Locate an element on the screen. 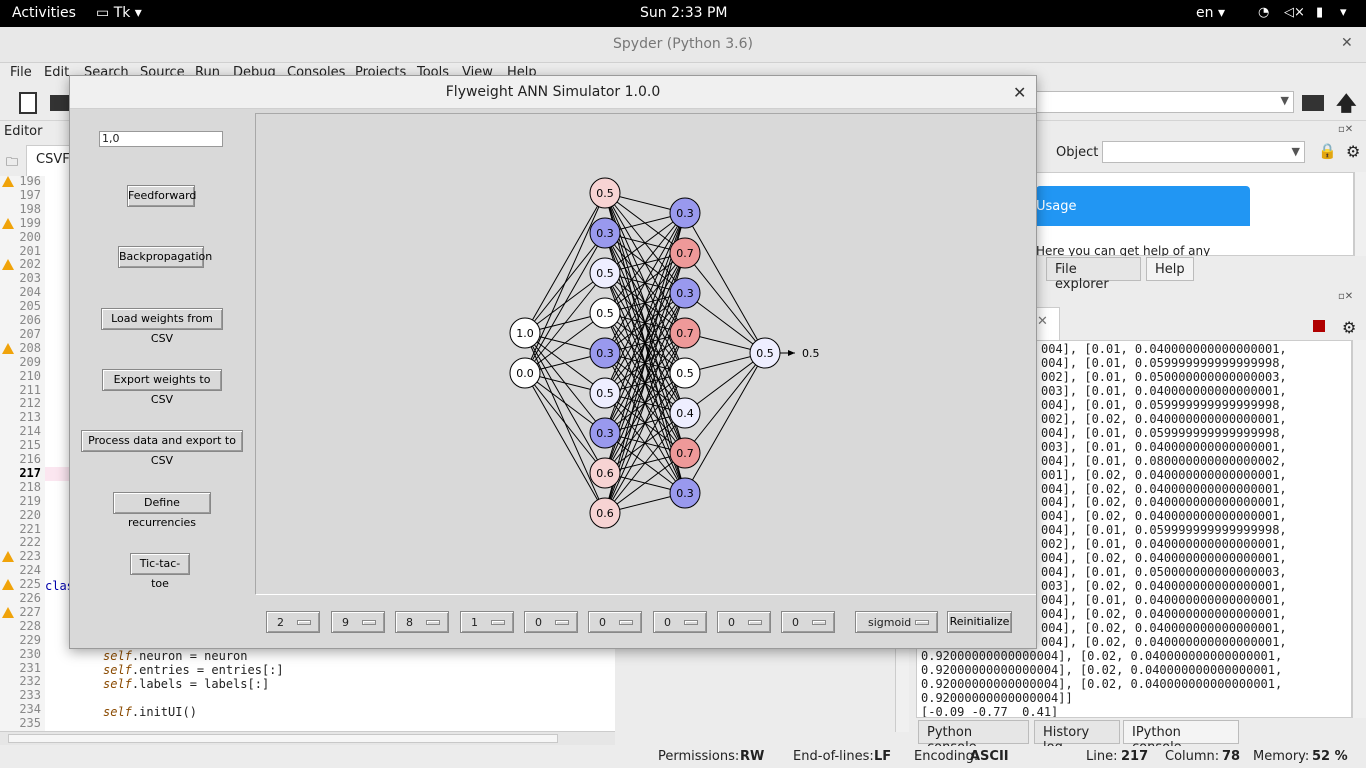  tab-help: Help is located at coordinates (1170, 269).